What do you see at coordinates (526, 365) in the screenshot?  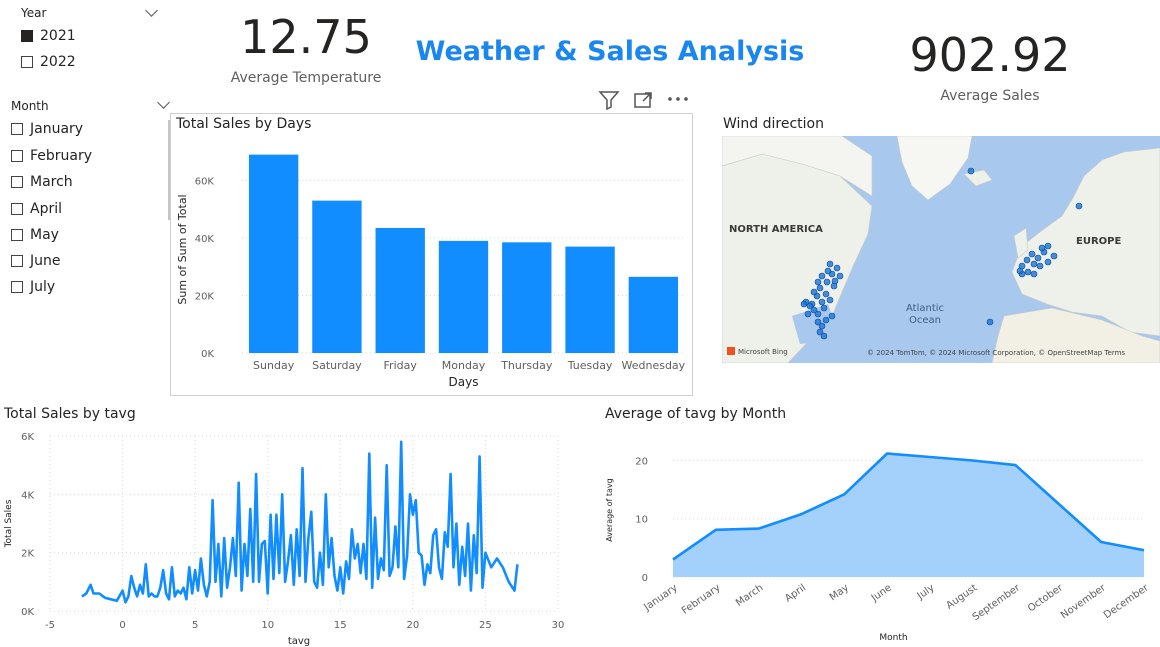 I see `x-tick-label: Thursday` at bounding box center [526, 365].